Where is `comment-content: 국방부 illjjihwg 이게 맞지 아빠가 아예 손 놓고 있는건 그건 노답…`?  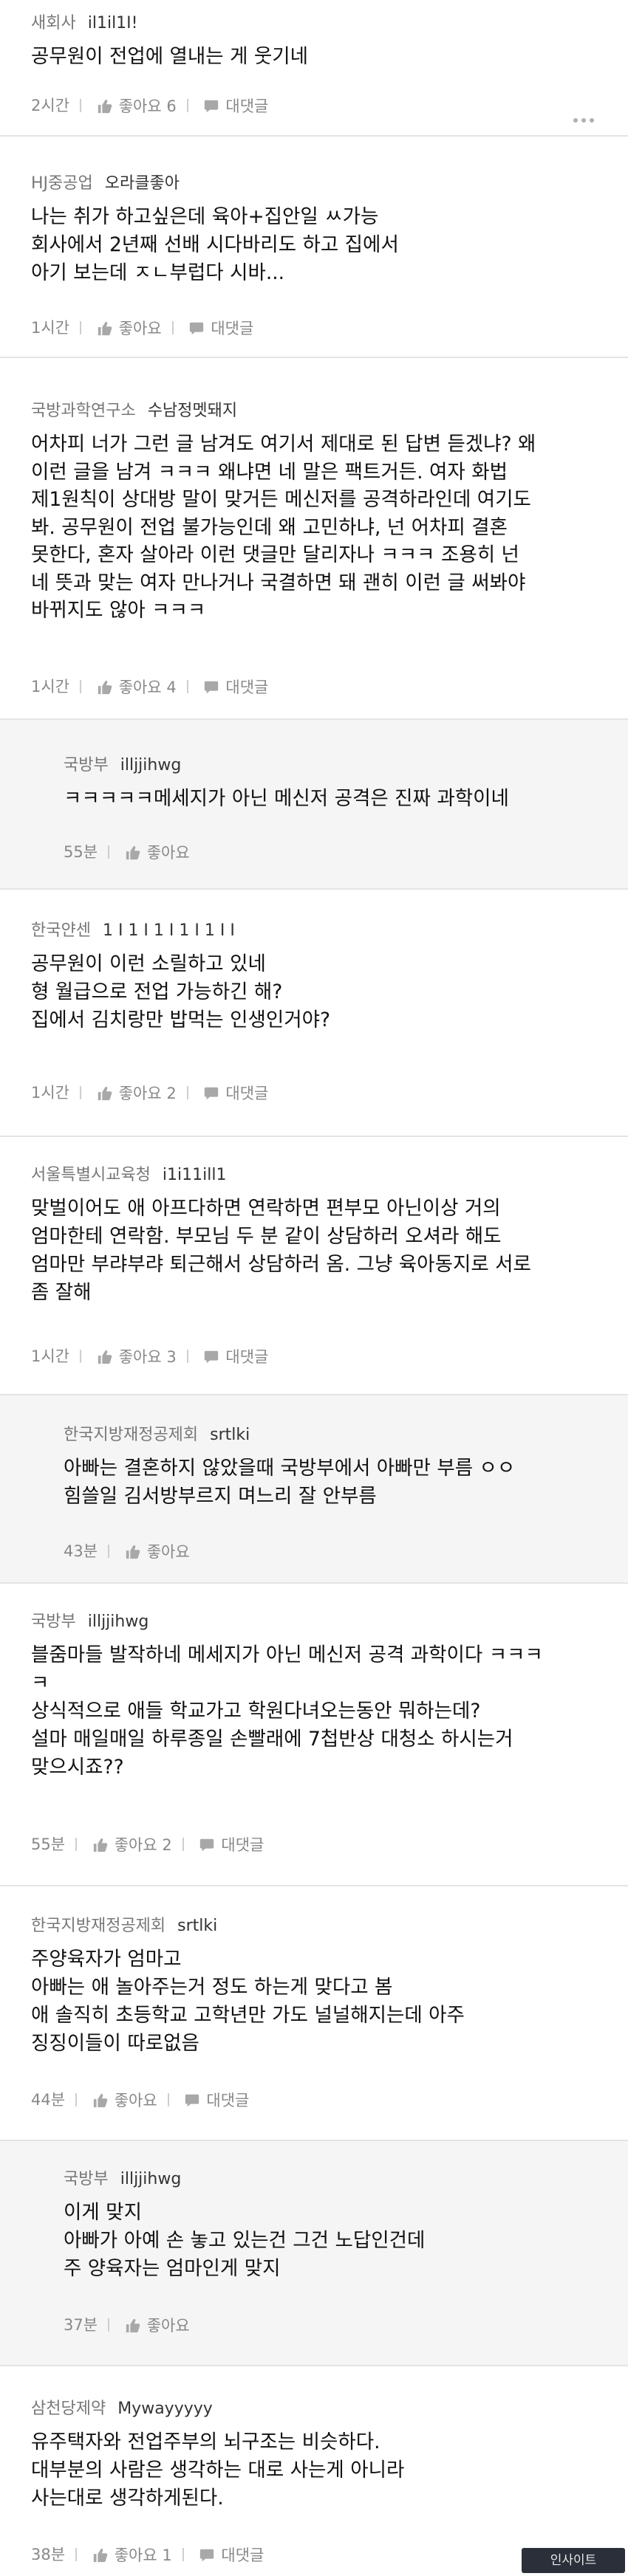 comment-content: 국방부 illjjihwg 이게 맞지 아빠가 아예 손 놓고 있는건 그건 노답… is located at coordinates (331, 2212).